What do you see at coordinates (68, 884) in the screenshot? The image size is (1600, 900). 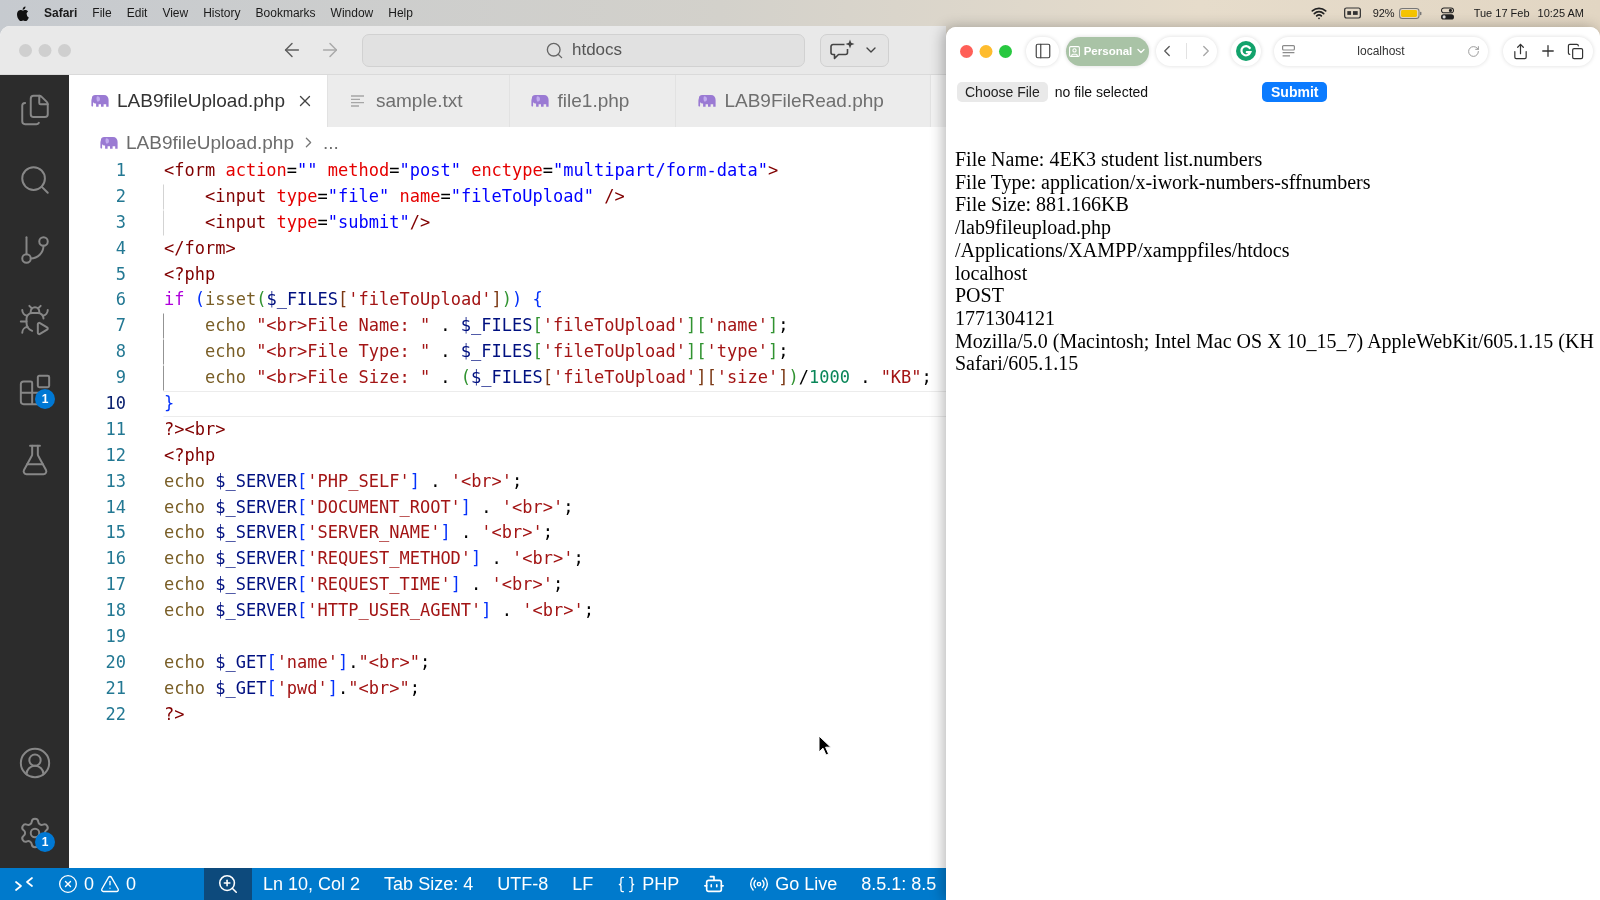 I see `error-icon` at bounding box center [68, 884].